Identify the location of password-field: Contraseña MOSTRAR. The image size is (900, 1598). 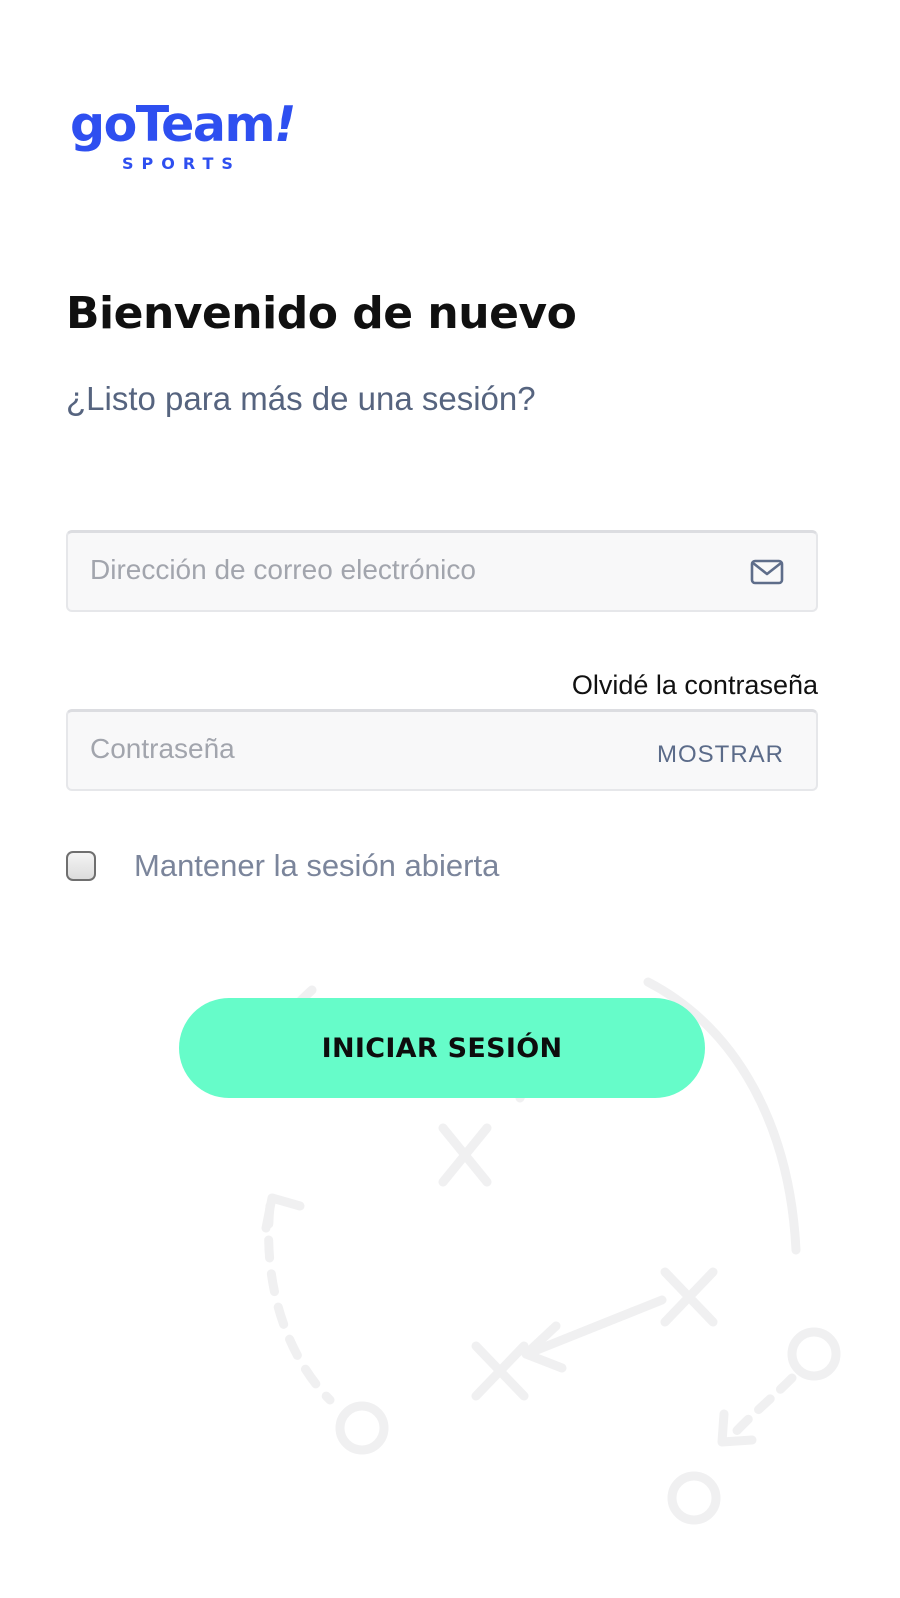
(442, 750).